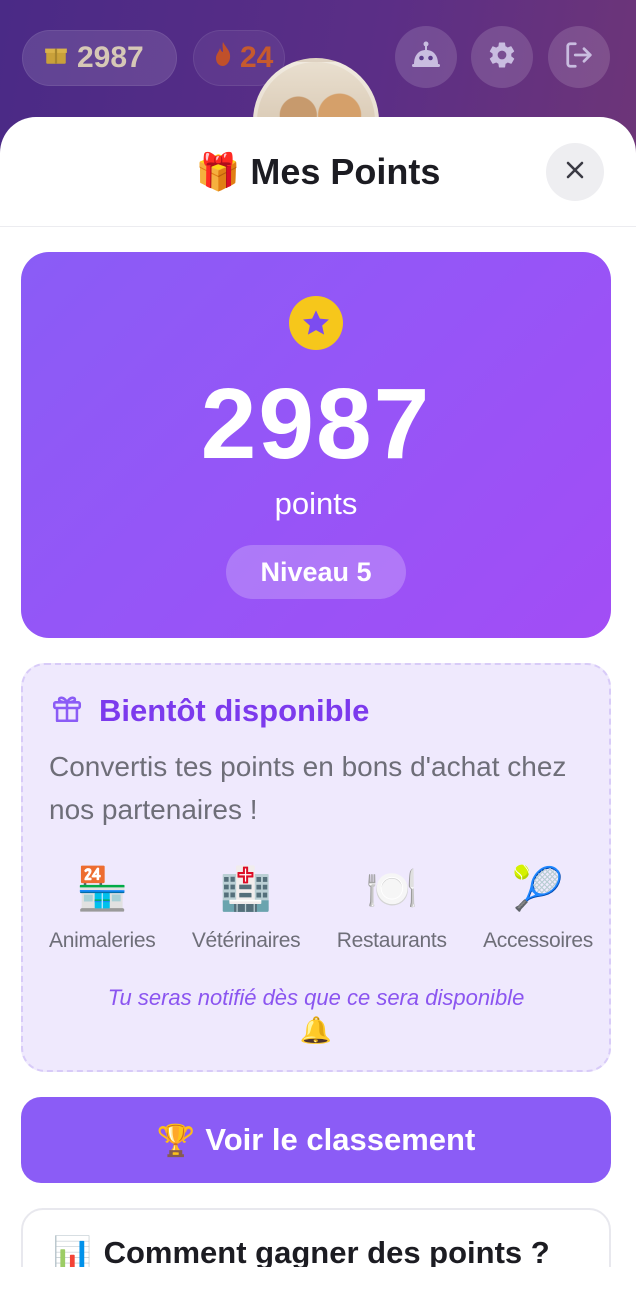 This screenshot has height=1292, width=636. I want to click on view-ranking-button: 🏆 Voir le classement, so click(316, 1140).